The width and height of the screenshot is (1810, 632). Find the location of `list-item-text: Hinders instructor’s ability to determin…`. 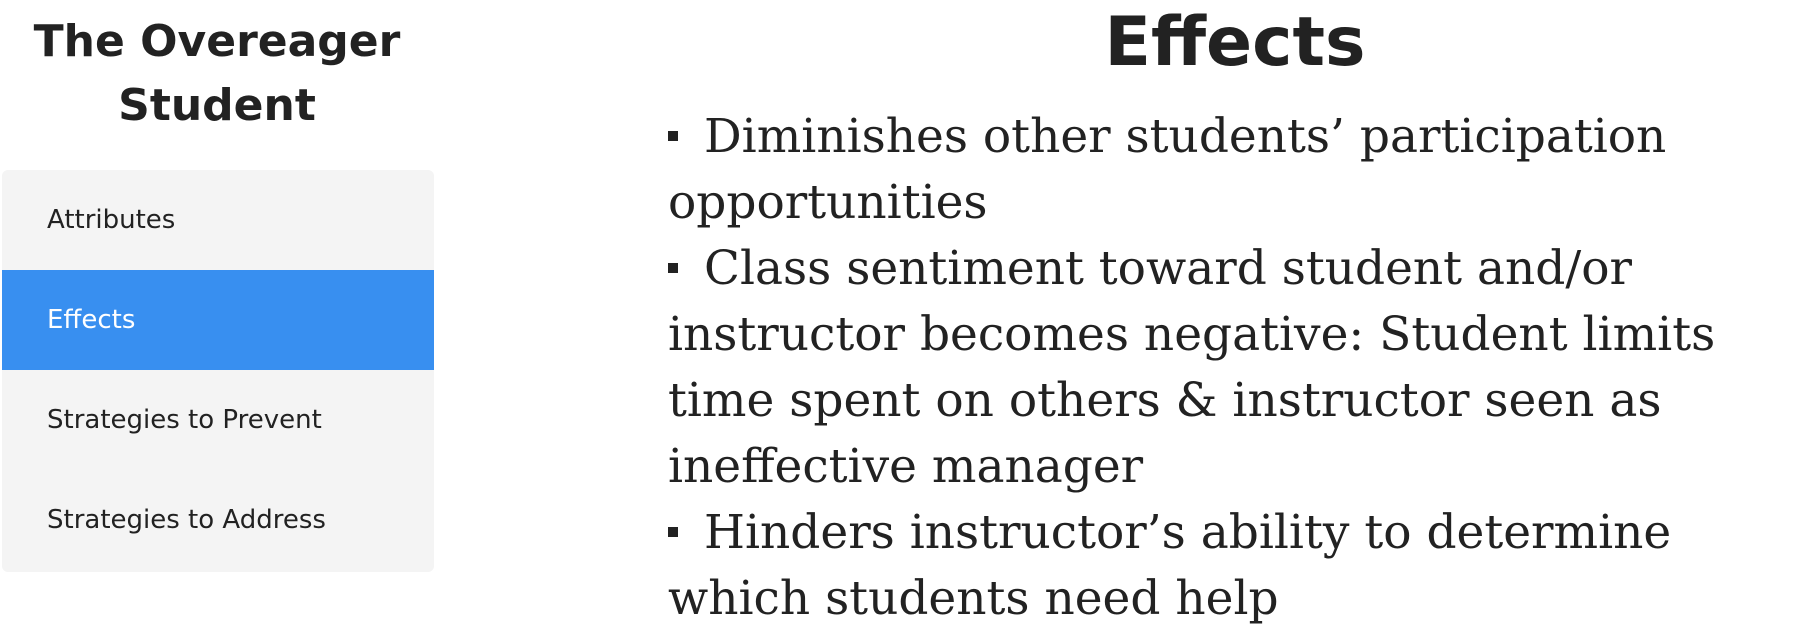

list-item-text: Hinders instructor’s ability to determin… is located at coordinates (1170, 565).